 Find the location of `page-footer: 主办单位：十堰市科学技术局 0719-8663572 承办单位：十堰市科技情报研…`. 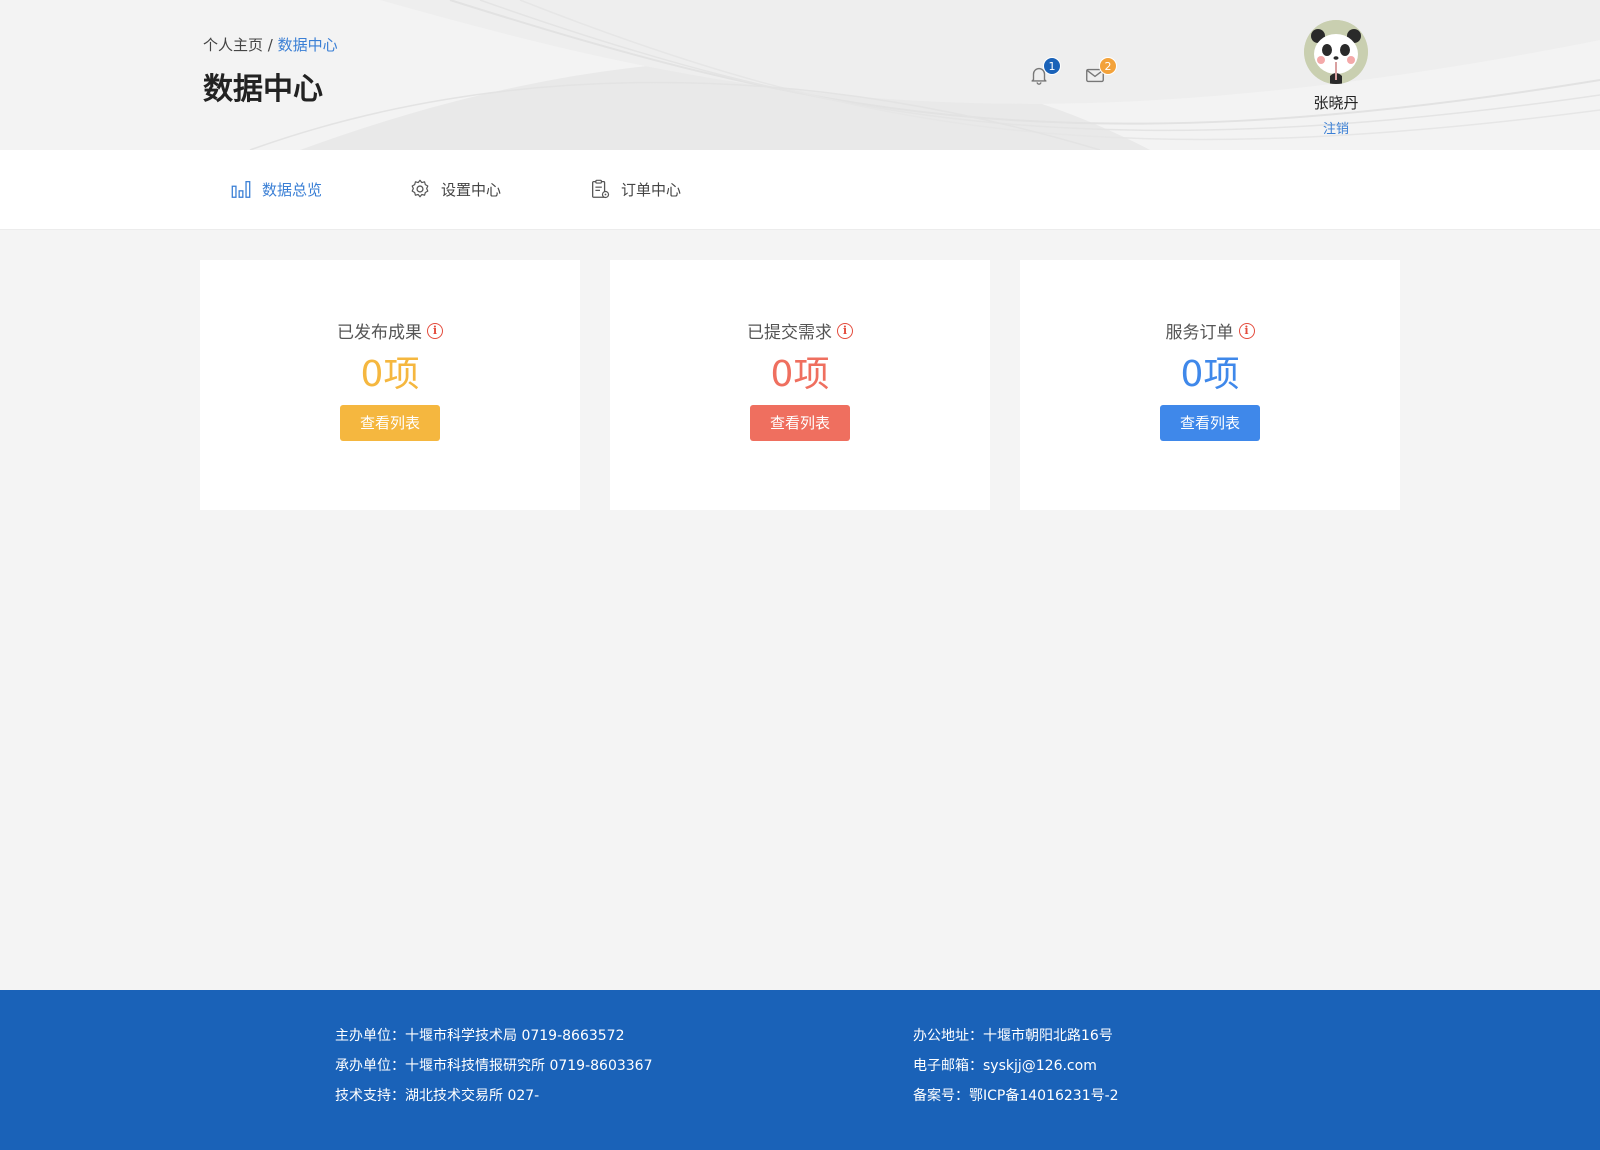

page-footer: 主办单位：十堰市科学技术局 0719-8663572 承办单位：十堰市科技情报研… is located at coordinates (800, 1070).